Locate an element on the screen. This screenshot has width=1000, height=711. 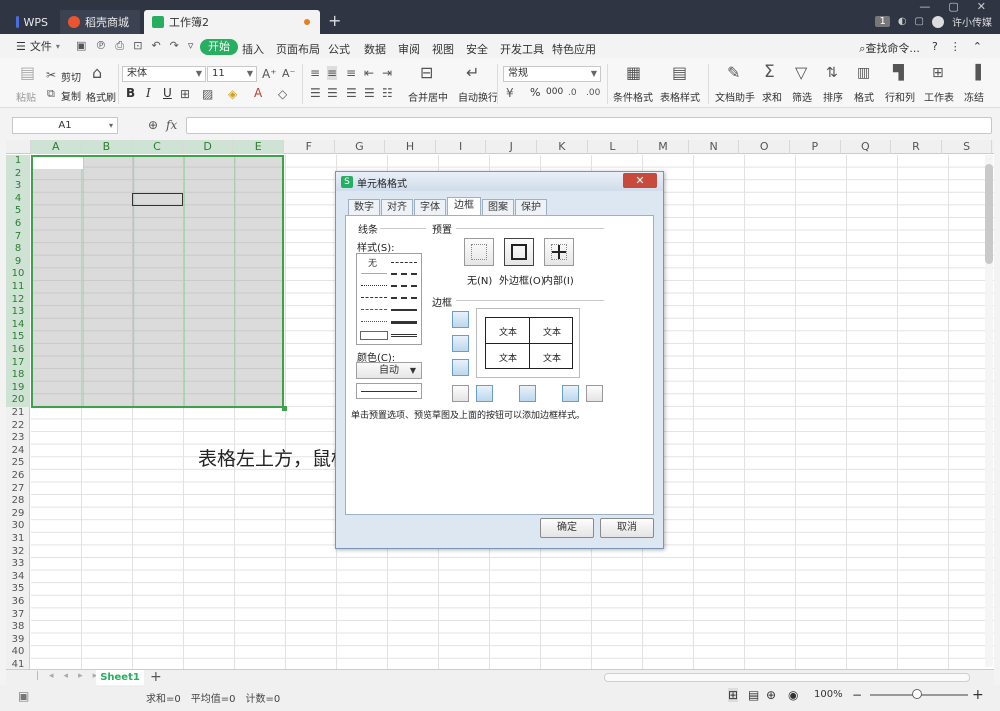
bold-button: B is located at coordinates (130, 93).